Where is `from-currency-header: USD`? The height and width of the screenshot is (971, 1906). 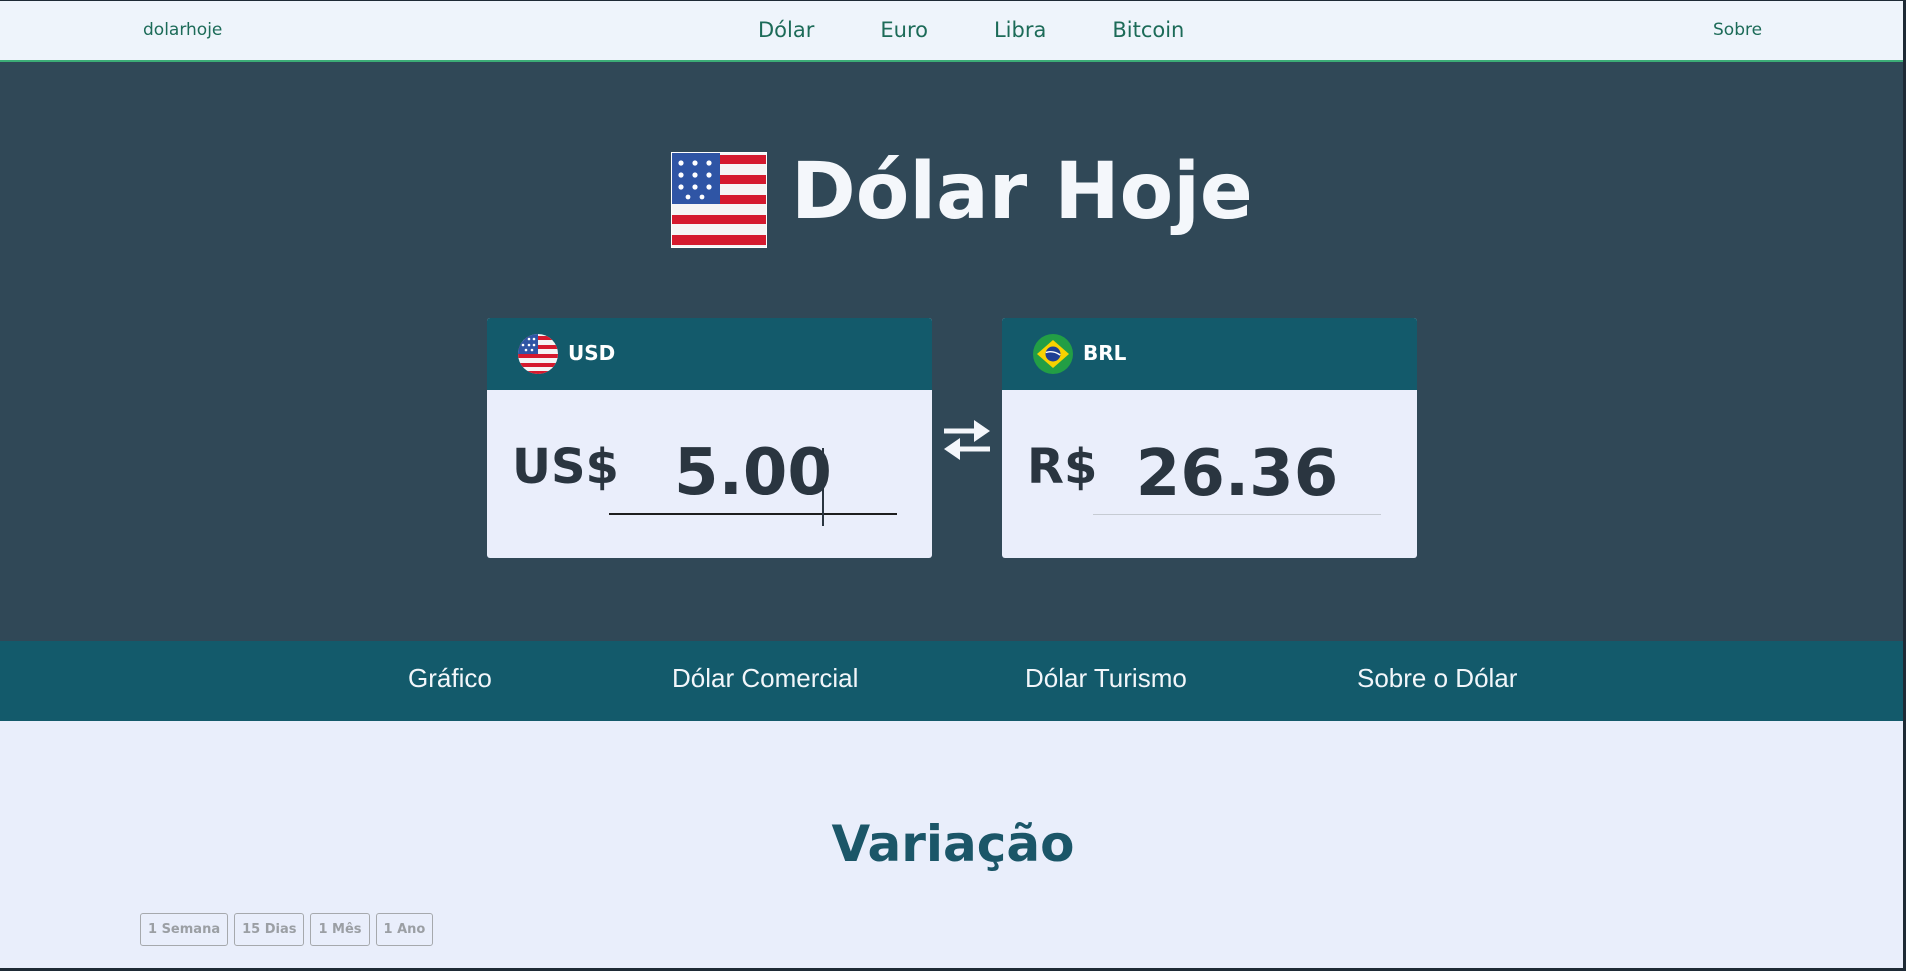 from-currency-header: USD is located at coordinates (709, 354).